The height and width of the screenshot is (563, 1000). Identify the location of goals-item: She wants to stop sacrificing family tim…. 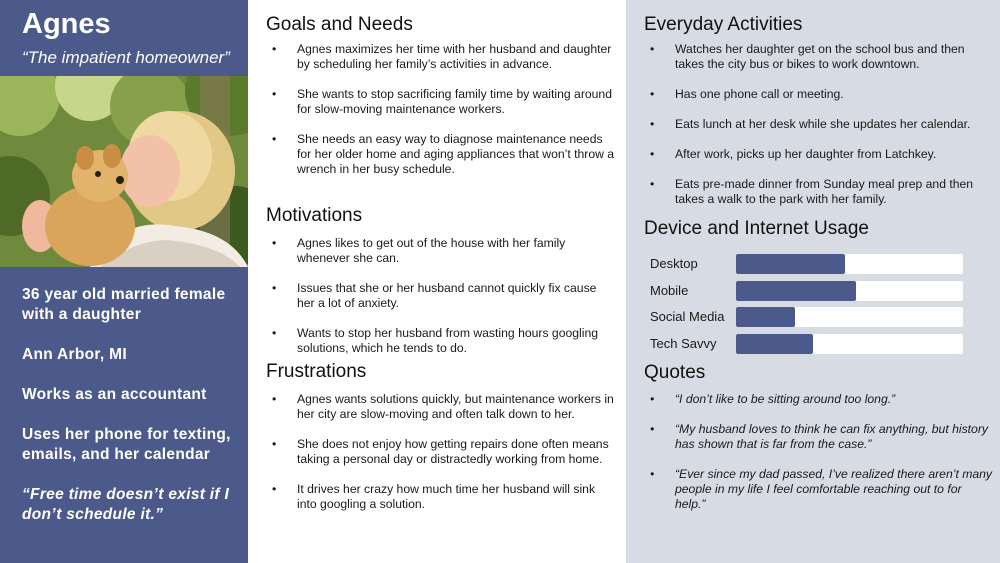
(441, 102).